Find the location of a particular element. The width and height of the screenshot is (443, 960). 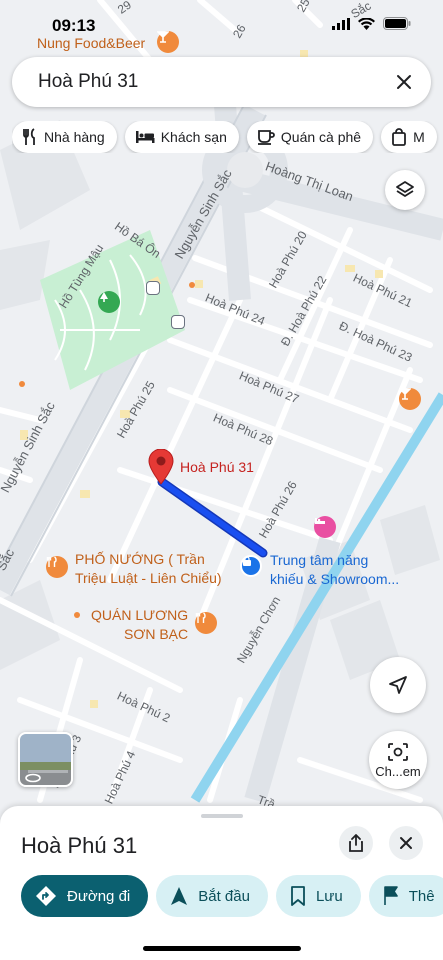

share-button is located at coordinates (356, 843).